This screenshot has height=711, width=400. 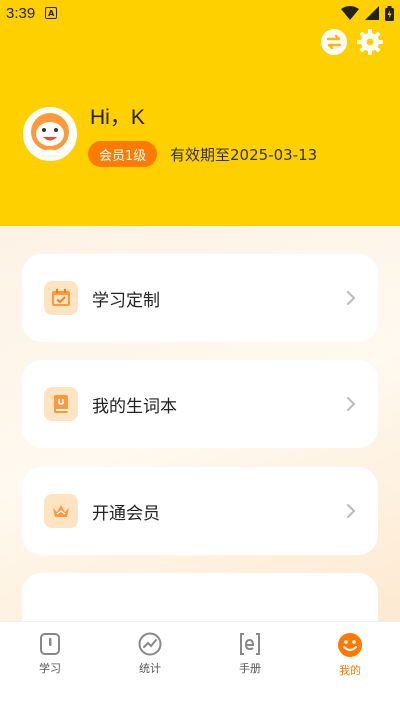 I want to click on battery-icon, so click(x=389, y=13).